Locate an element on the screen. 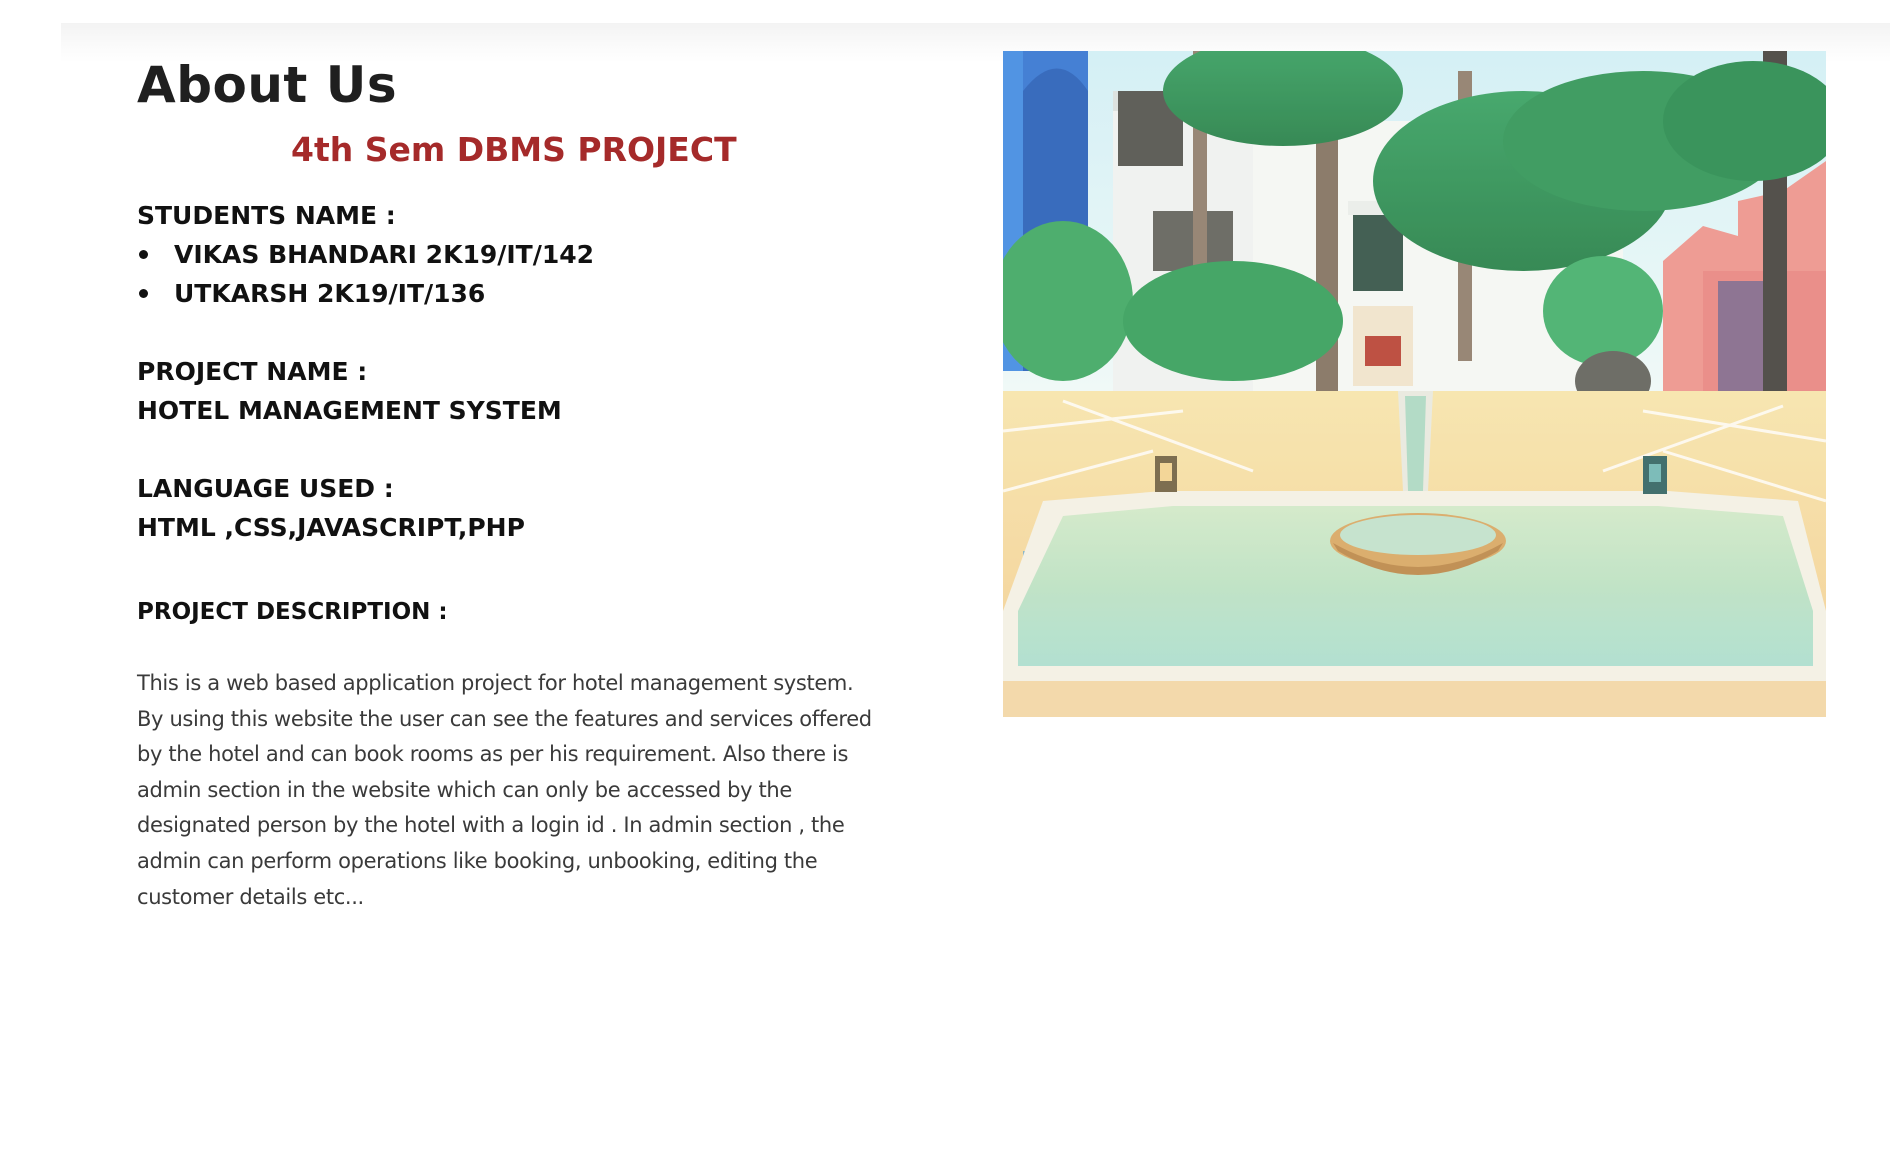 This screenshot has height=1151, width=1890. student-item: VIKAS BHANDARI 2K19/IT/142 is located at coordinates (365, 254).